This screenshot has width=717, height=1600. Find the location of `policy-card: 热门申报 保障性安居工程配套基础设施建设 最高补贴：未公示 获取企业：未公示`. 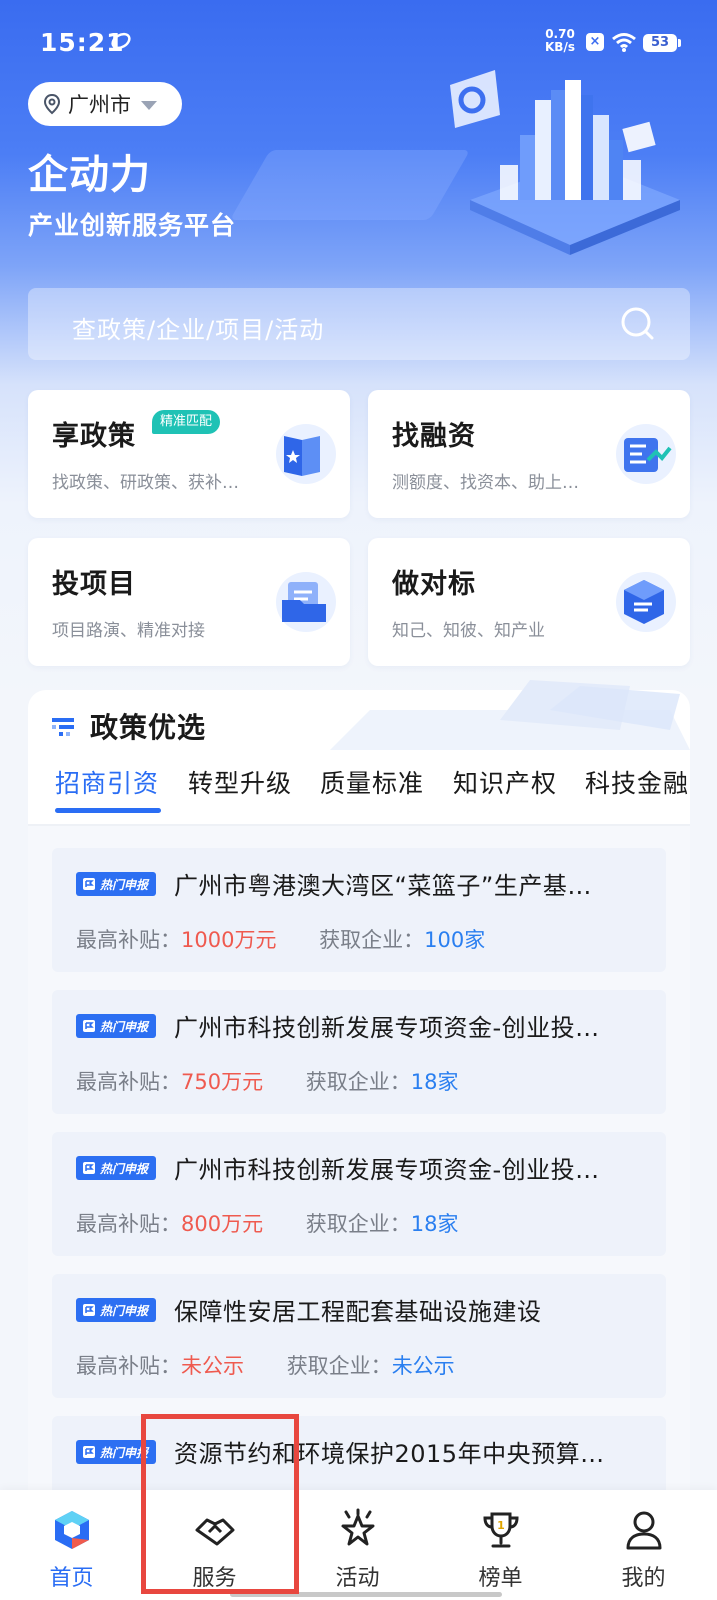

policy-card: 热门申报 保障性安居工程配套基础设施建设 最高补贴：未公示 获取企业：未公示 is located at coordinates (359, 1336).